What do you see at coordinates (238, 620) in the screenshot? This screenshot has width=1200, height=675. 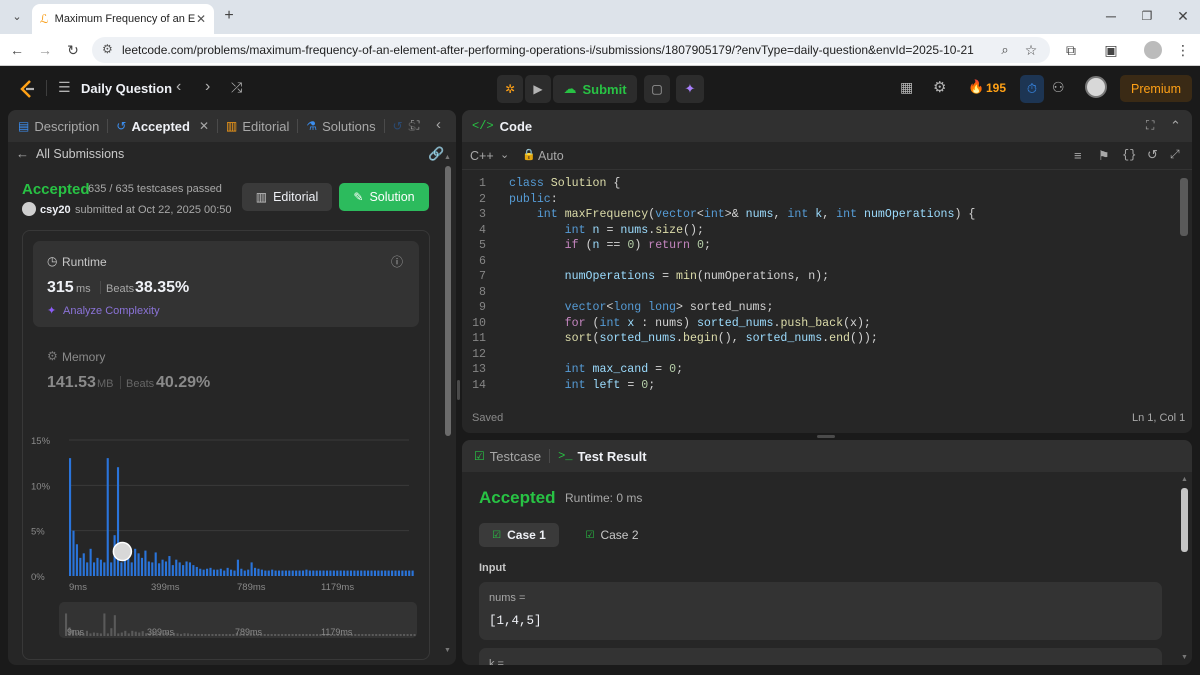 I see `range-scrubber: 9ms 399ms 789ms 1179ms` at bounding box center [238, 620].